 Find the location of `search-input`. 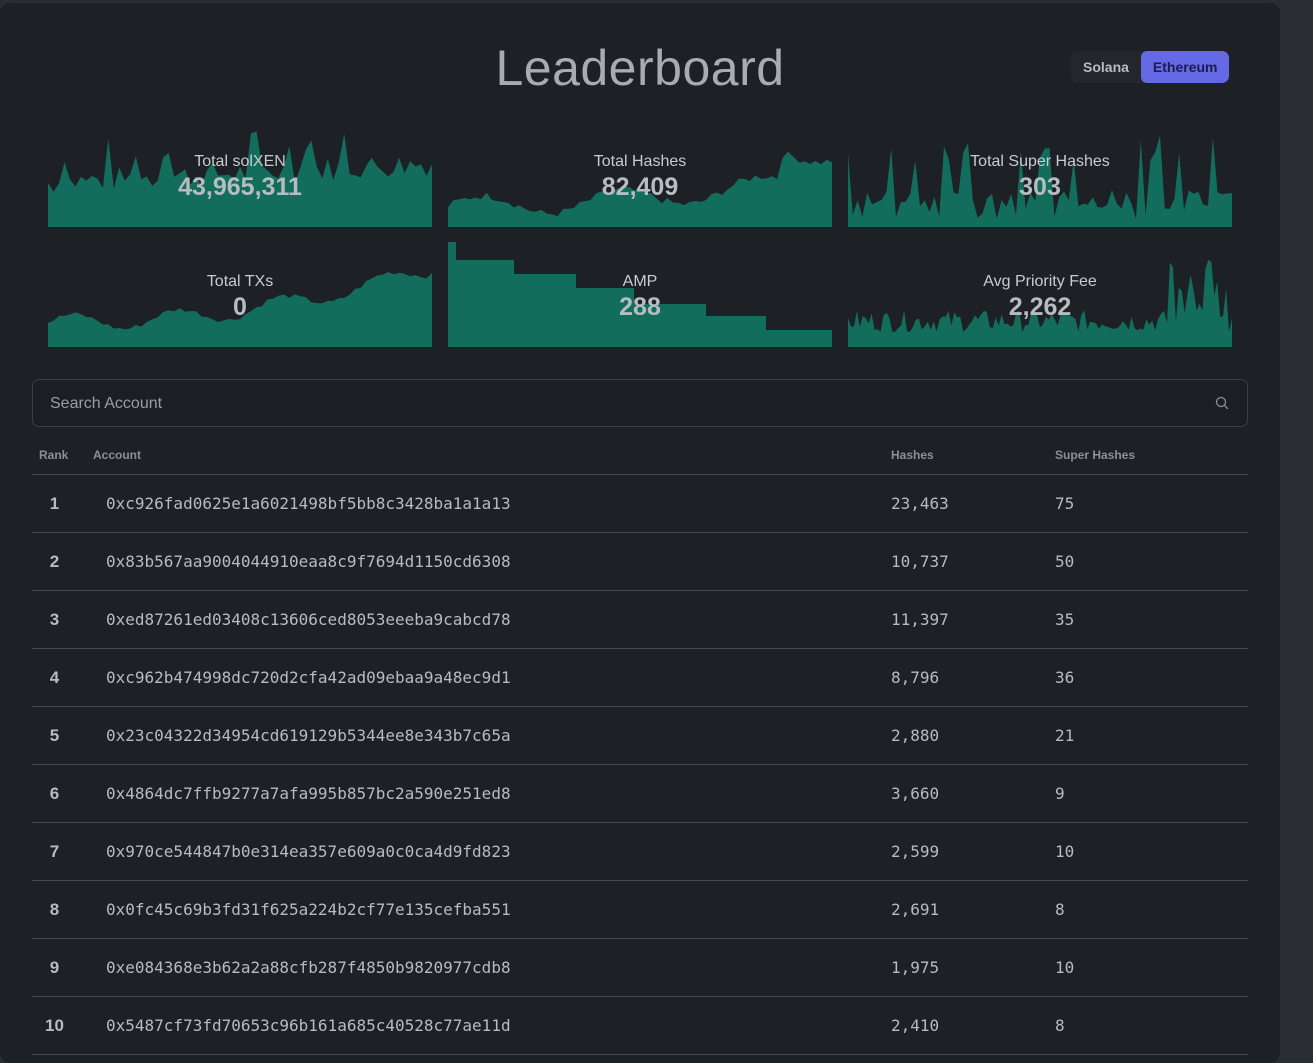

search-input is located at coordinates (625, 404).